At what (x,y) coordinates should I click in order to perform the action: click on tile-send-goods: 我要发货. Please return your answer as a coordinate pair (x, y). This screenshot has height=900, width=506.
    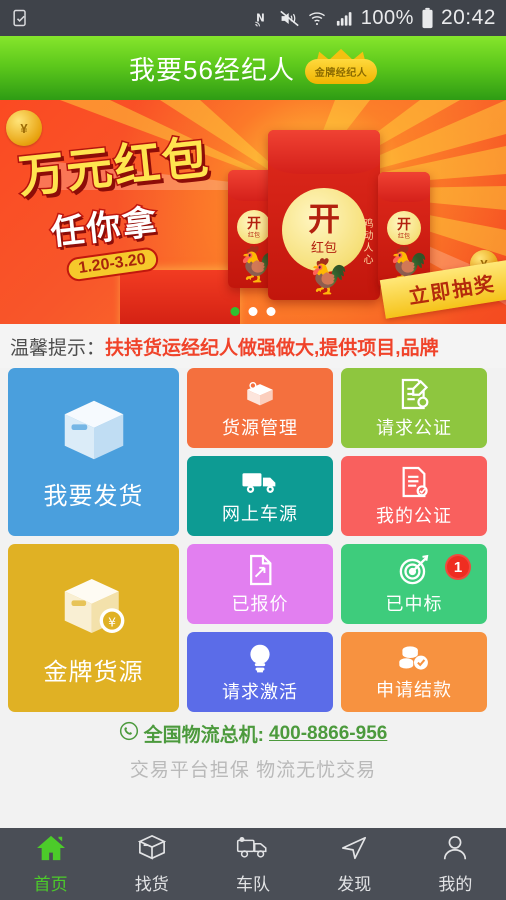
    Looking at the image, I should click on (93, 452).